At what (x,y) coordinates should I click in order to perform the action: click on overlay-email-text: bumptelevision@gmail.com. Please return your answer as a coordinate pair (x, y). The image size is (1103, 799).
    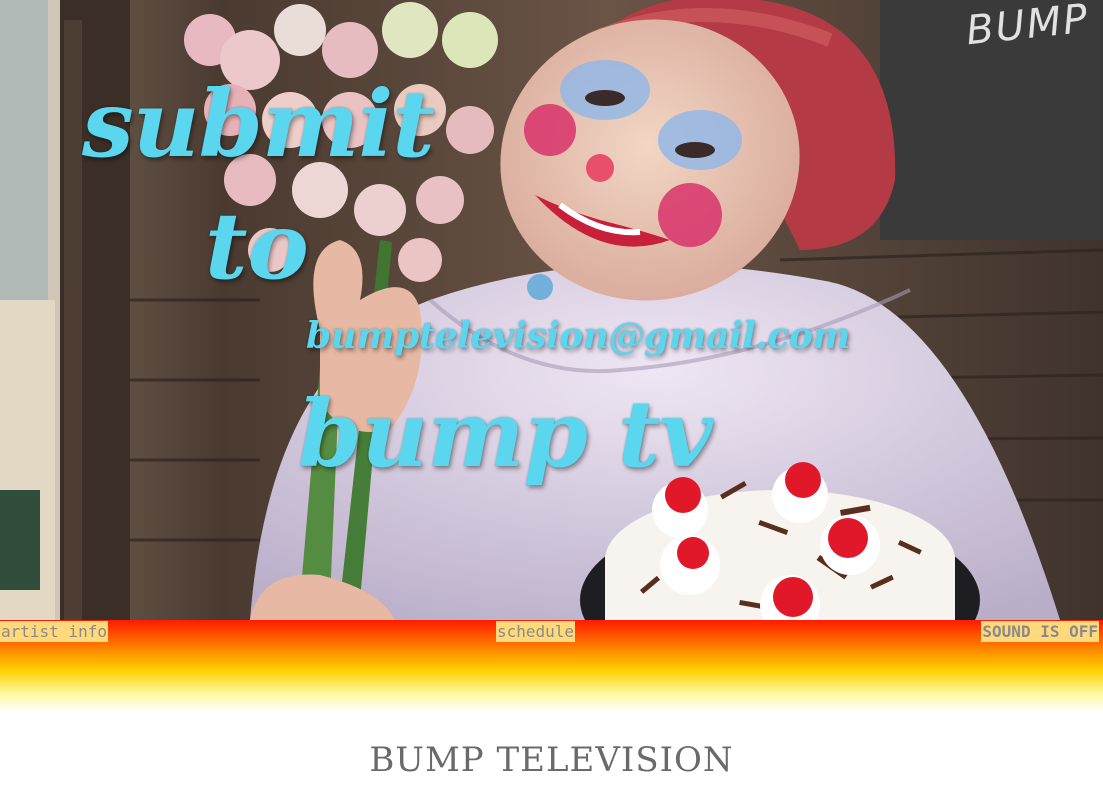
    Looking at the image, I should click on (578, 336).